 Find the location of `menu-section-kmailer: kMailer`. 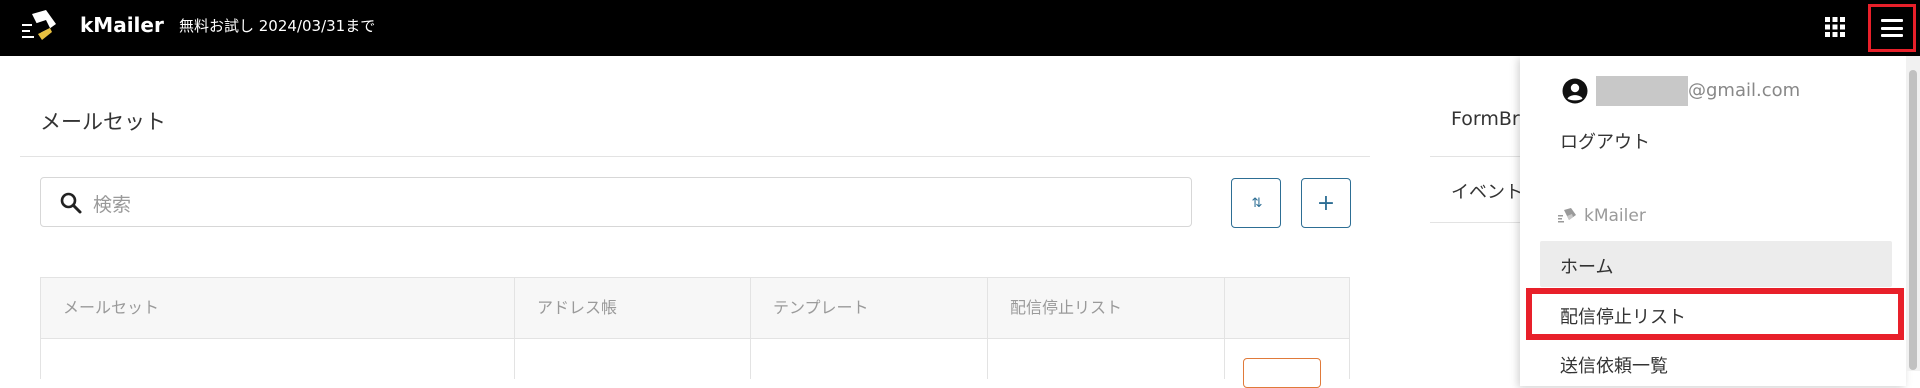

menu-section-kmailer: kMailer is located at coordinates (1602, 216).